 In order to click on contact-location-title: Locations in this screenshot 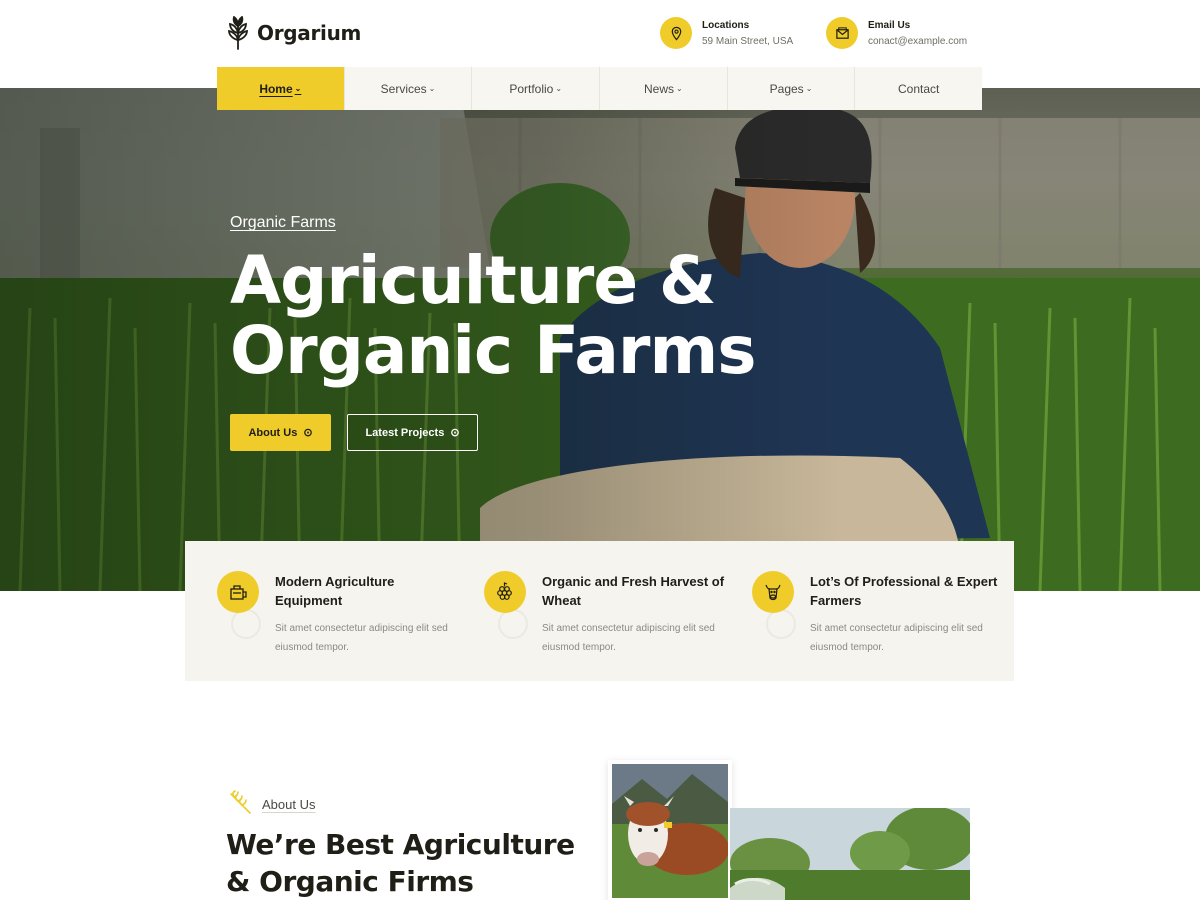, I will do `click(726, 25)`.